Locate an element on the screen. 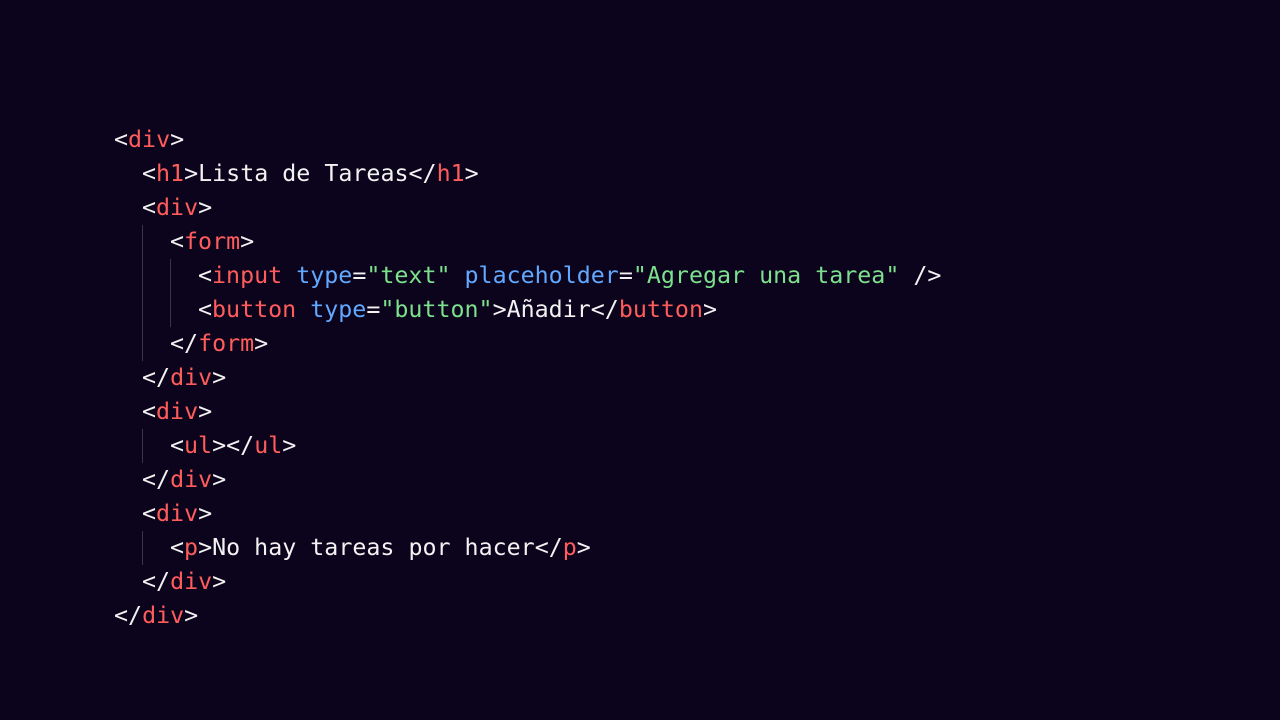 This screenshot has width=1280, height=720. code-line: </form> is located at coordinates (527, 344).